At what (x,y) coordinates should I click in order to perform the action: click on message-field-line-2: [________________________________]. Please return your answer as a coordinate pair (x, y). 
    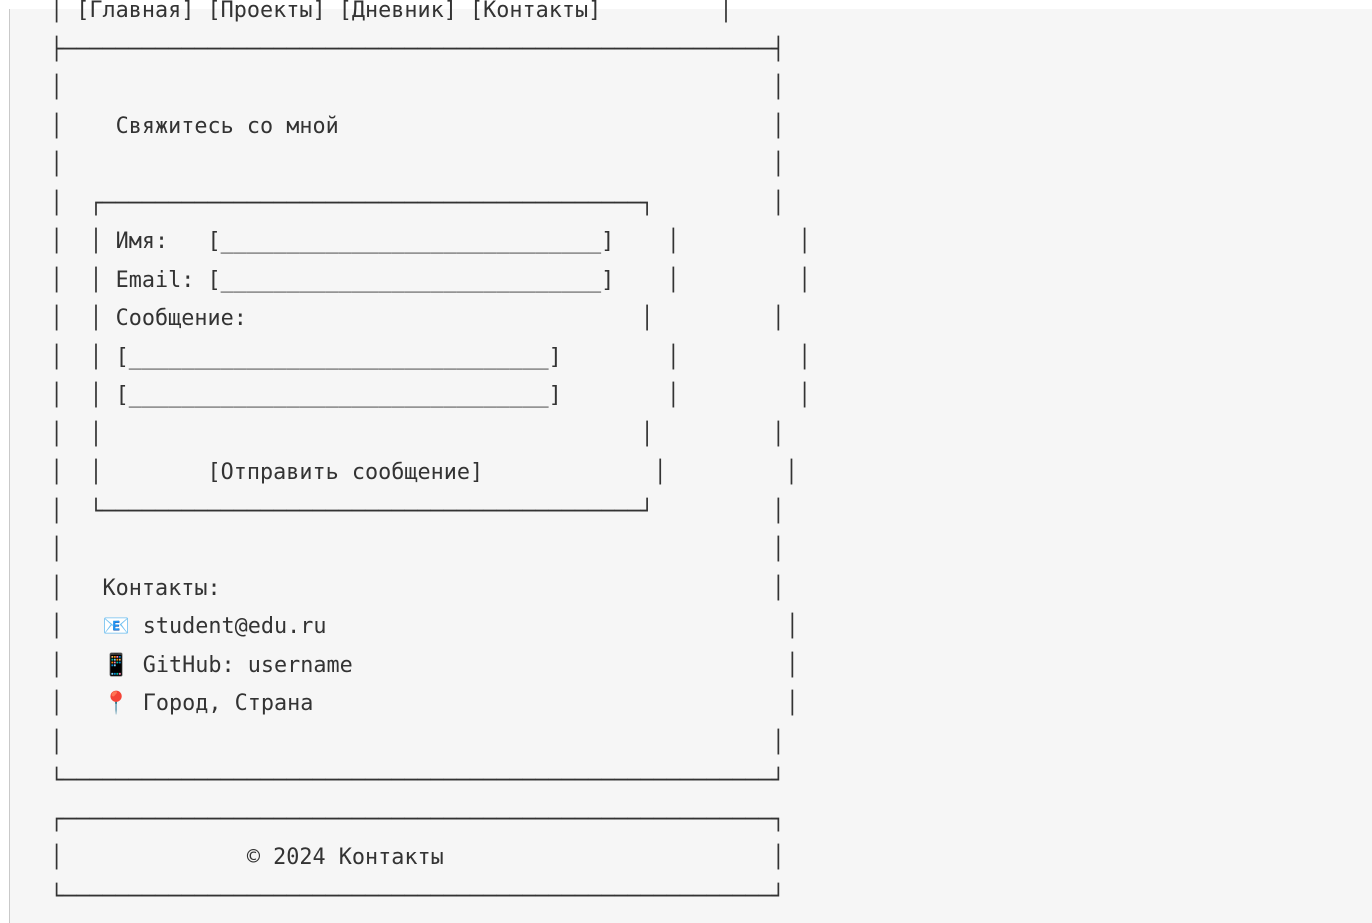
    Looking at the image, I should click on (339, 395).